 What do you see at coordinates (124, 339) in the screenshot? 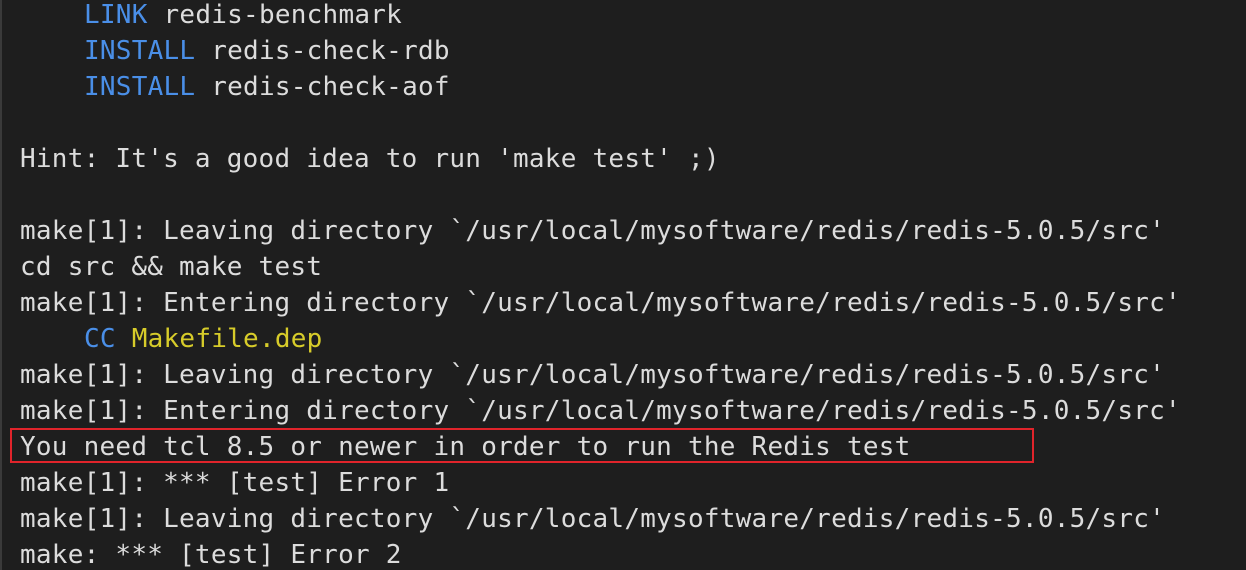
I see `build-step-spacer` at bounding box center [124, 339].